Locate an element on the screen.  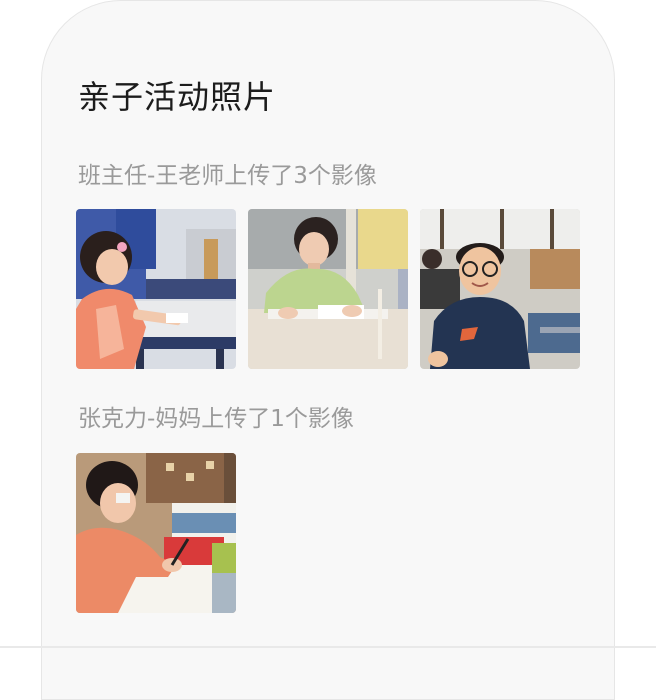
photo-girl-pink-jacket-writing-icon is located at coordinates (156, 289).